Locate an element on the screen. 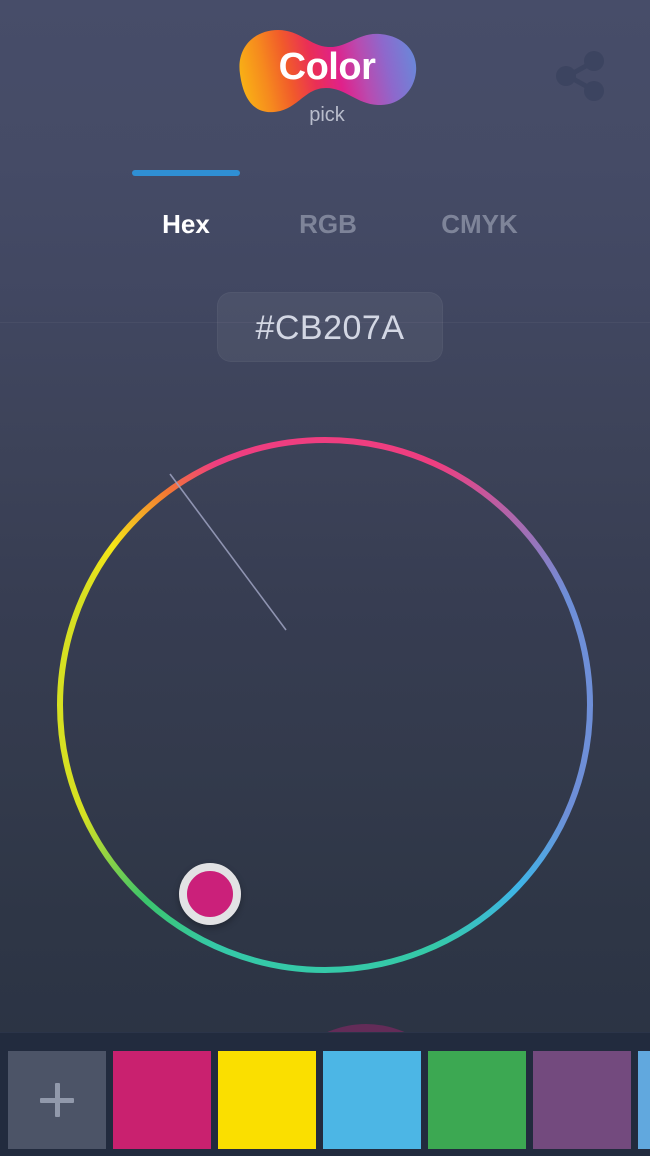  swatch-row is located at coordinates (329, 1100).